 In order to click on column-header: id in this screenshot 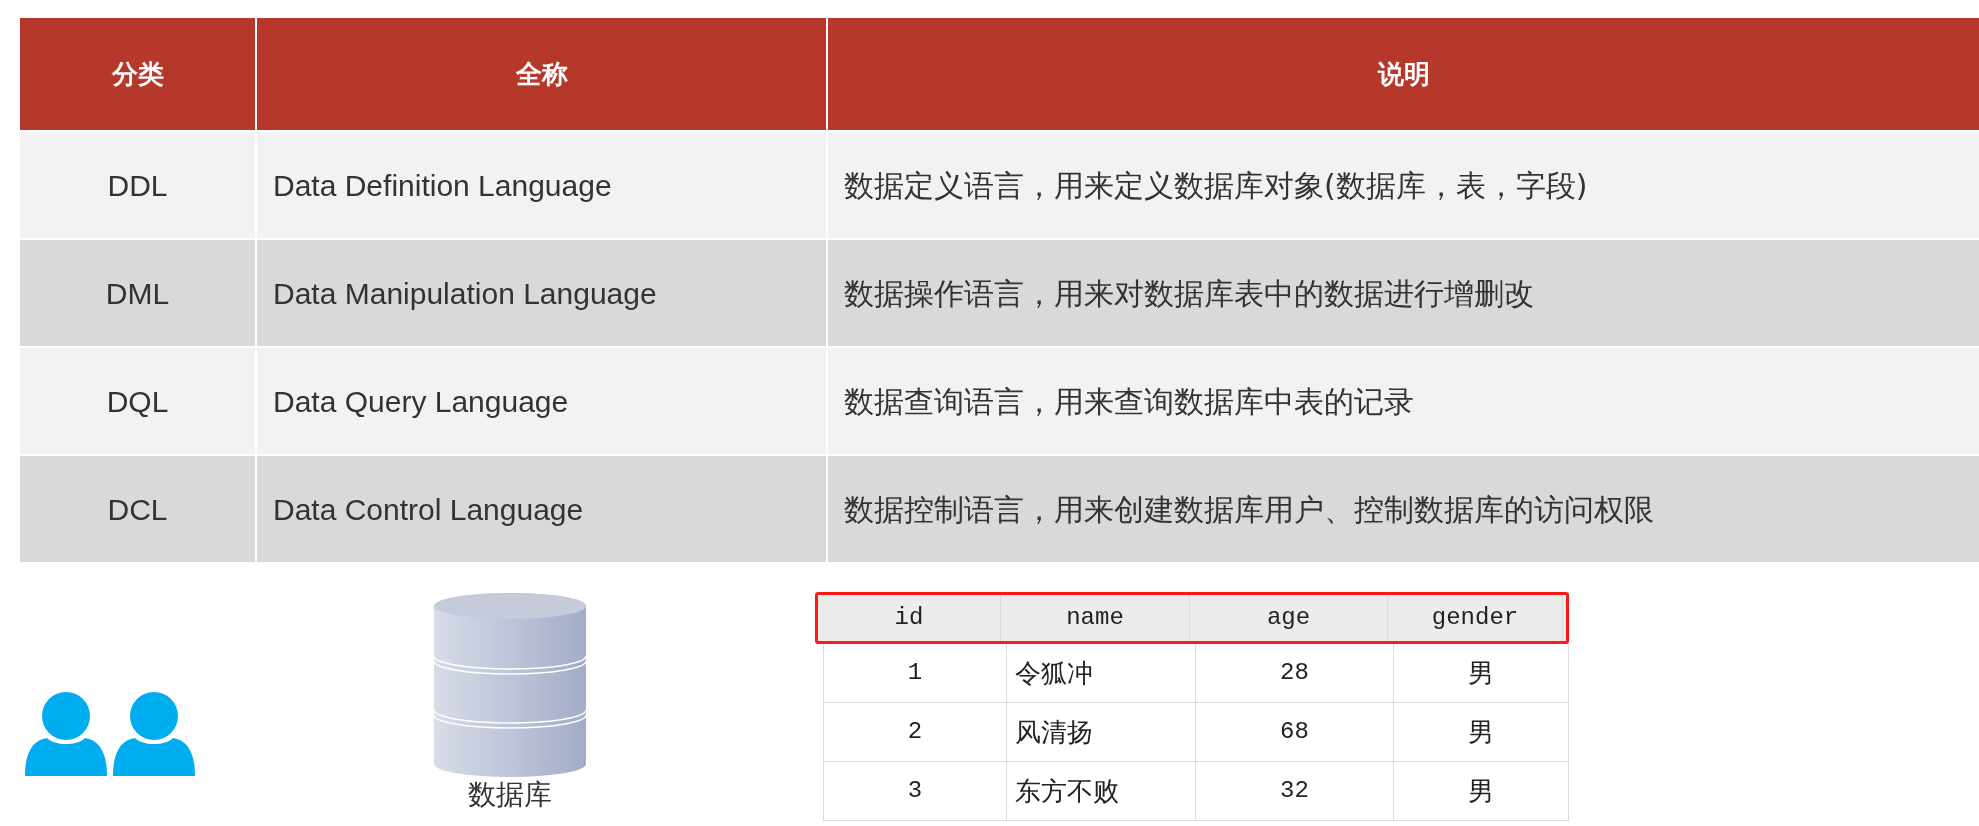, I will do `click(909, 618)`.